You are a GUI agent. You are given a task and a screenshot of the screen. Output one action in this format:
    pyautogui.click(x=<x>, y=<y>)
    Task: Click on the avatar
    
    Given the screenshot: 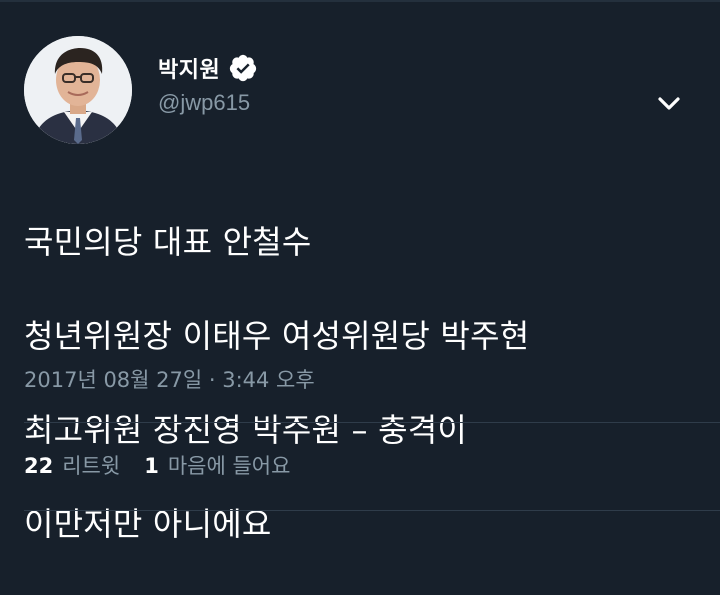 What is the action you would take?
    pyautogui.click(x=78, y=90)
    